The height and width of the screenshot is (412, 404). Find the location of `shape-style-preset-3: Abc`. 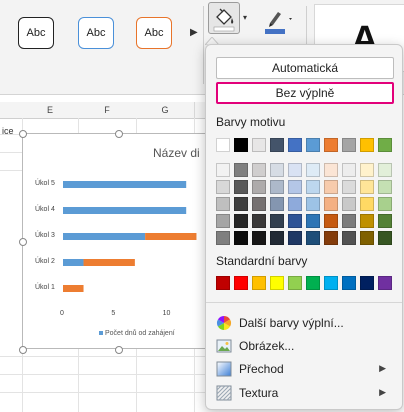

shape-style-preset-3: Abc is located at coordinates (154, 33).